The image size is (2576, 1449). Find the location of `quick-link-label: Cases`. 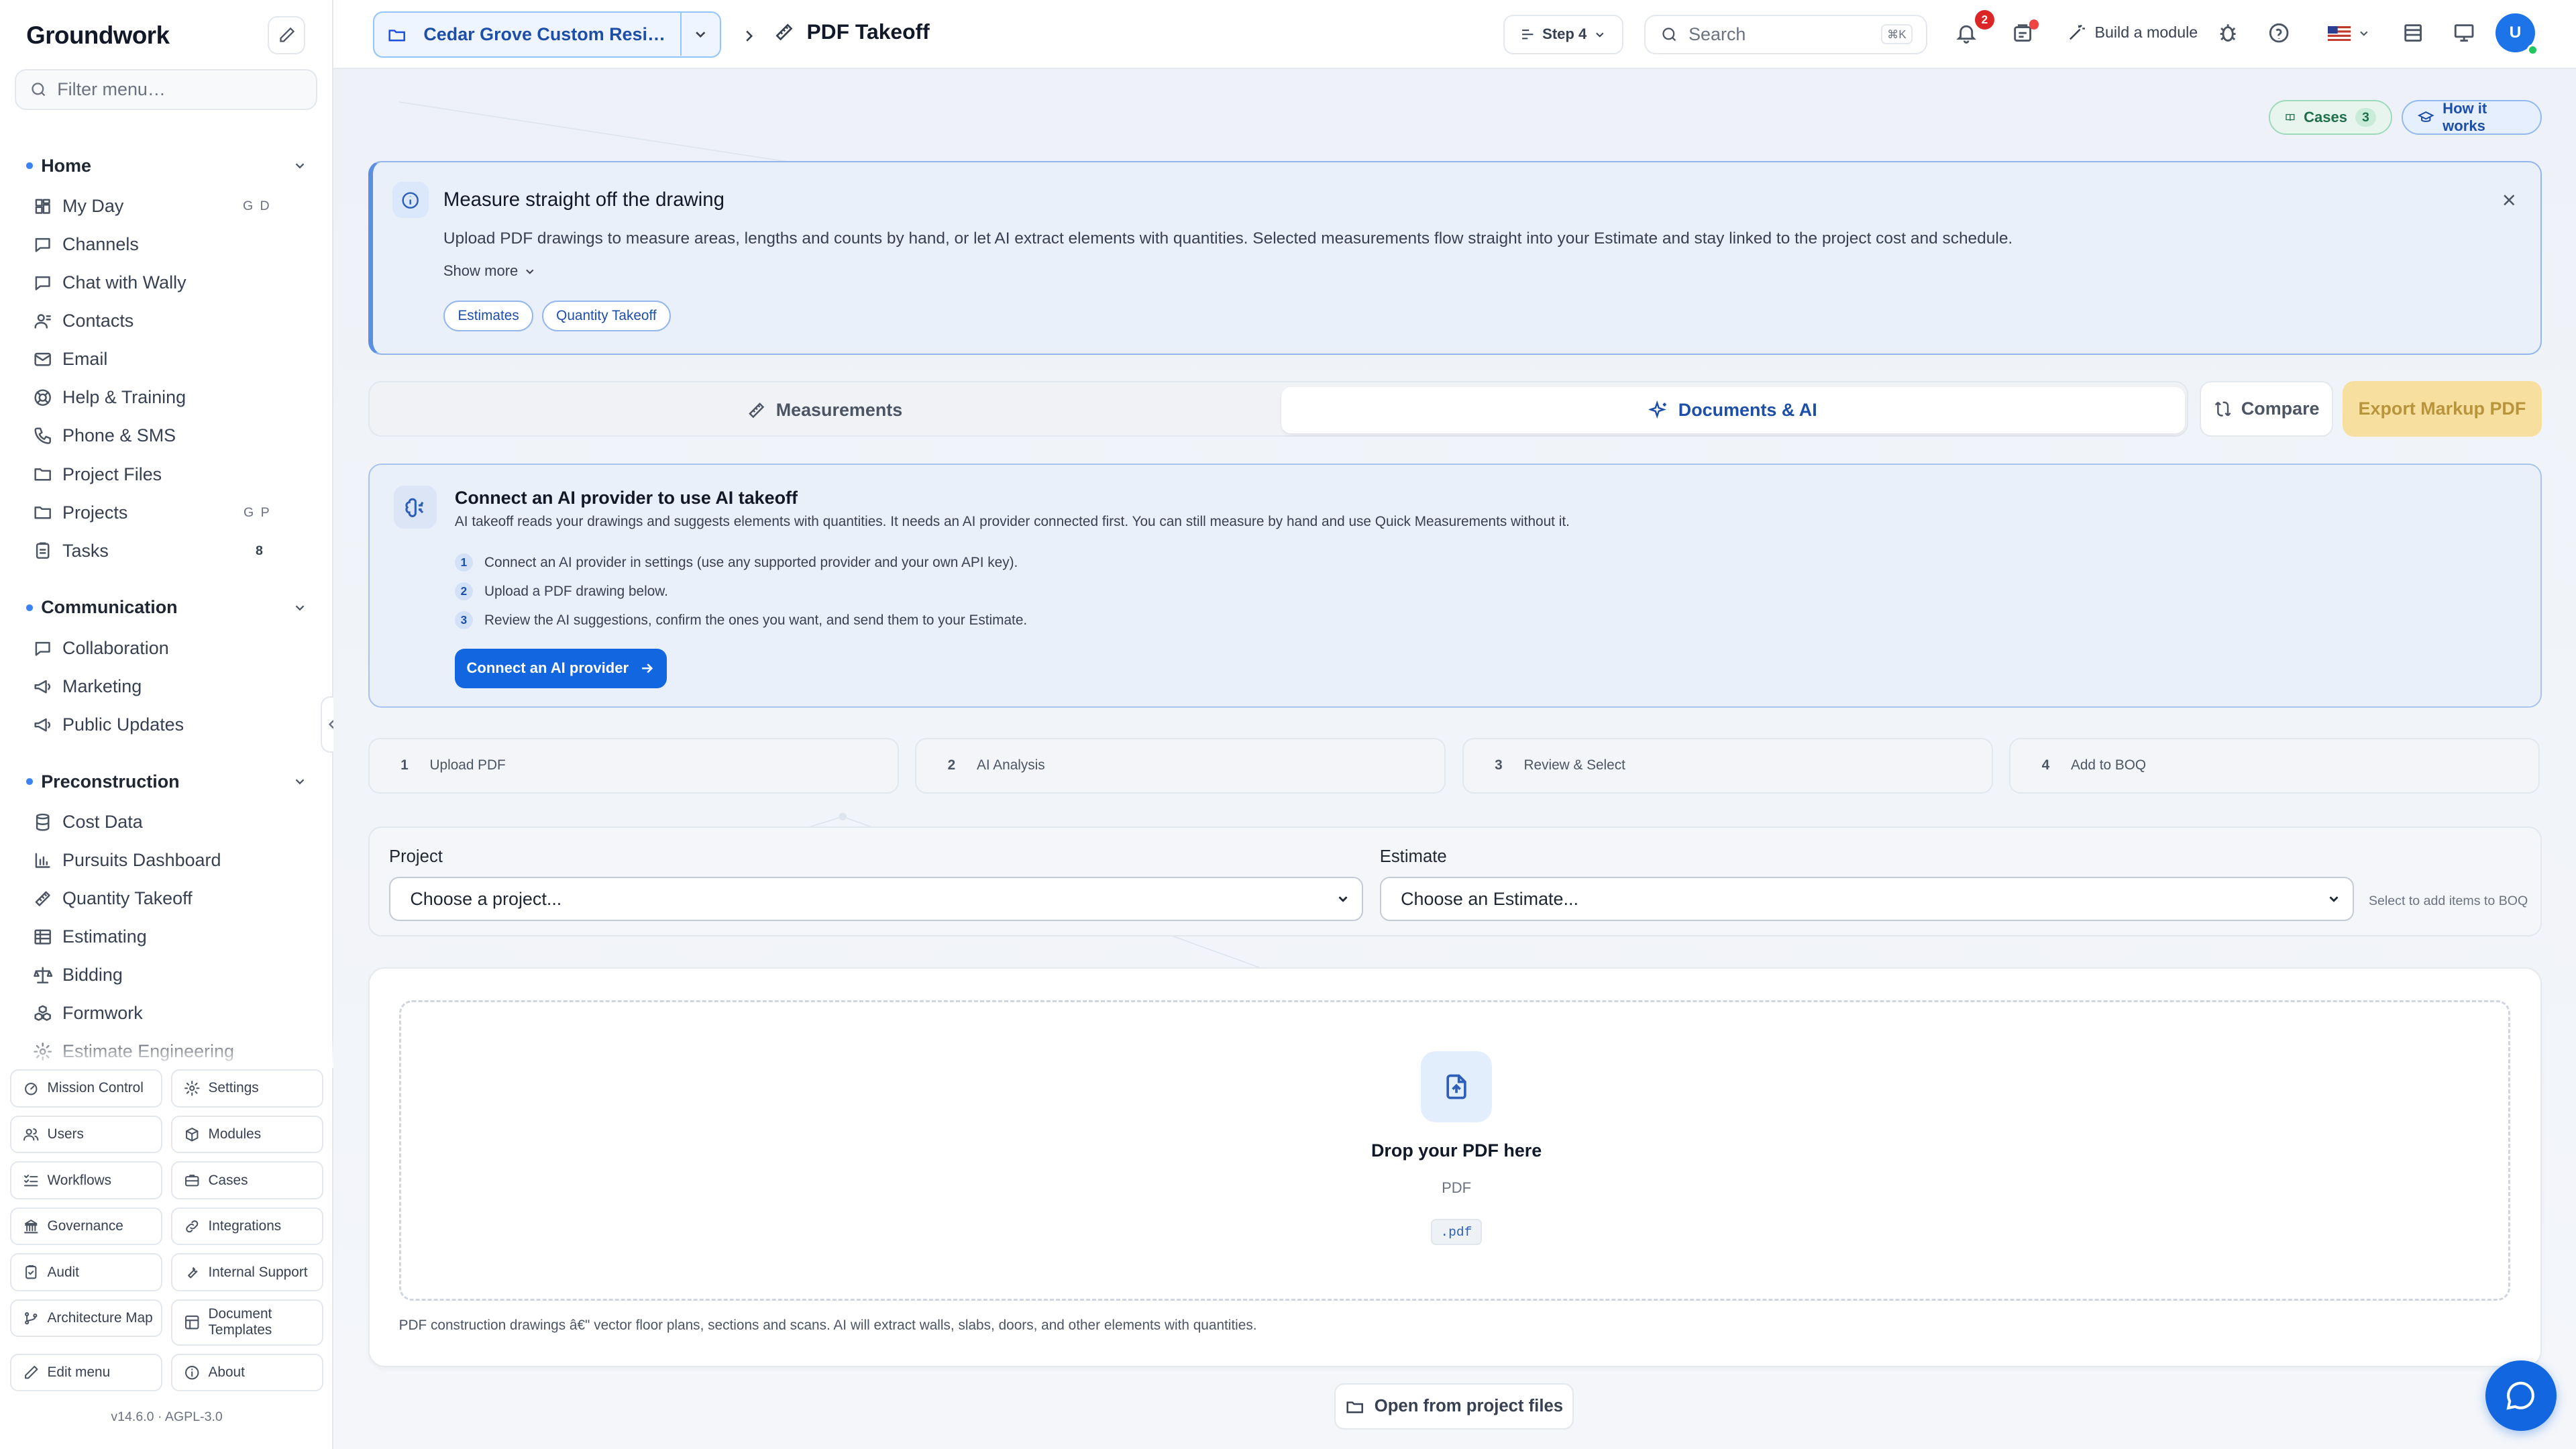

quick-link-label: Cases is located at coordinates (228, 1180).